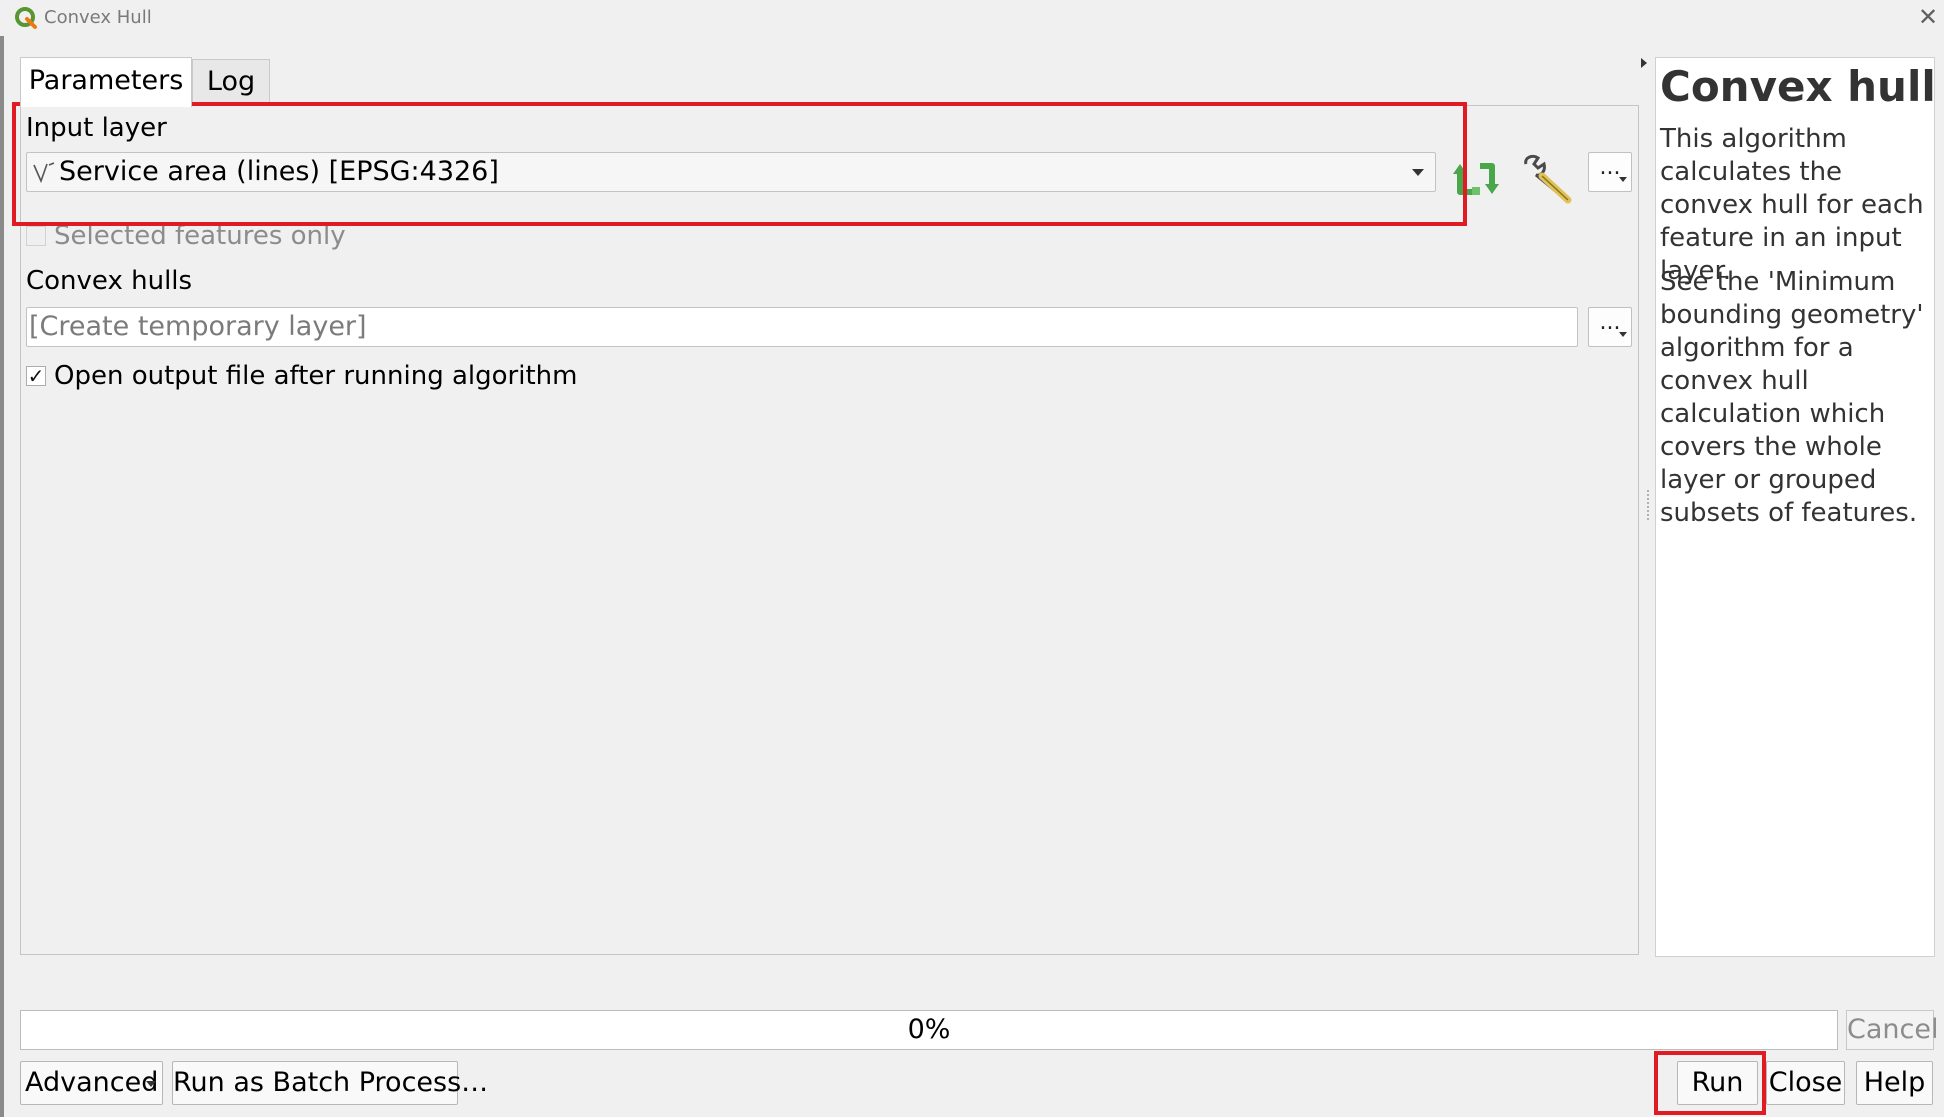 The width and height of the screenshot is (1944, 1117). Describe the element at coordinates (231, 82) in the screenshot. I see `tab-log: Log` at that location.